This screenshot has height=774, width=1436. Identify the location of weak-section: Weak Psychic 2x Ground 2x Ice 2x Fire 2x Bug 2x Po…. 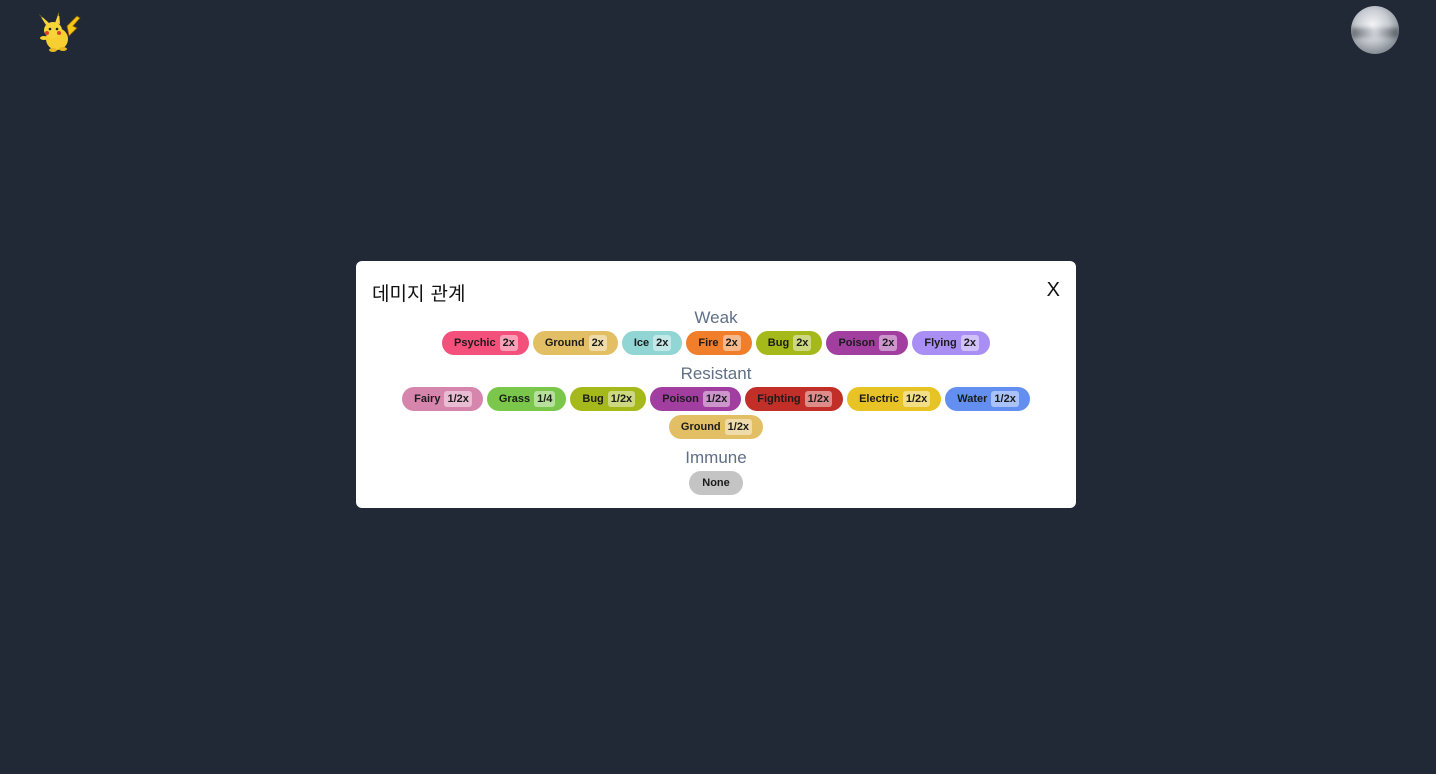
(716, 331).